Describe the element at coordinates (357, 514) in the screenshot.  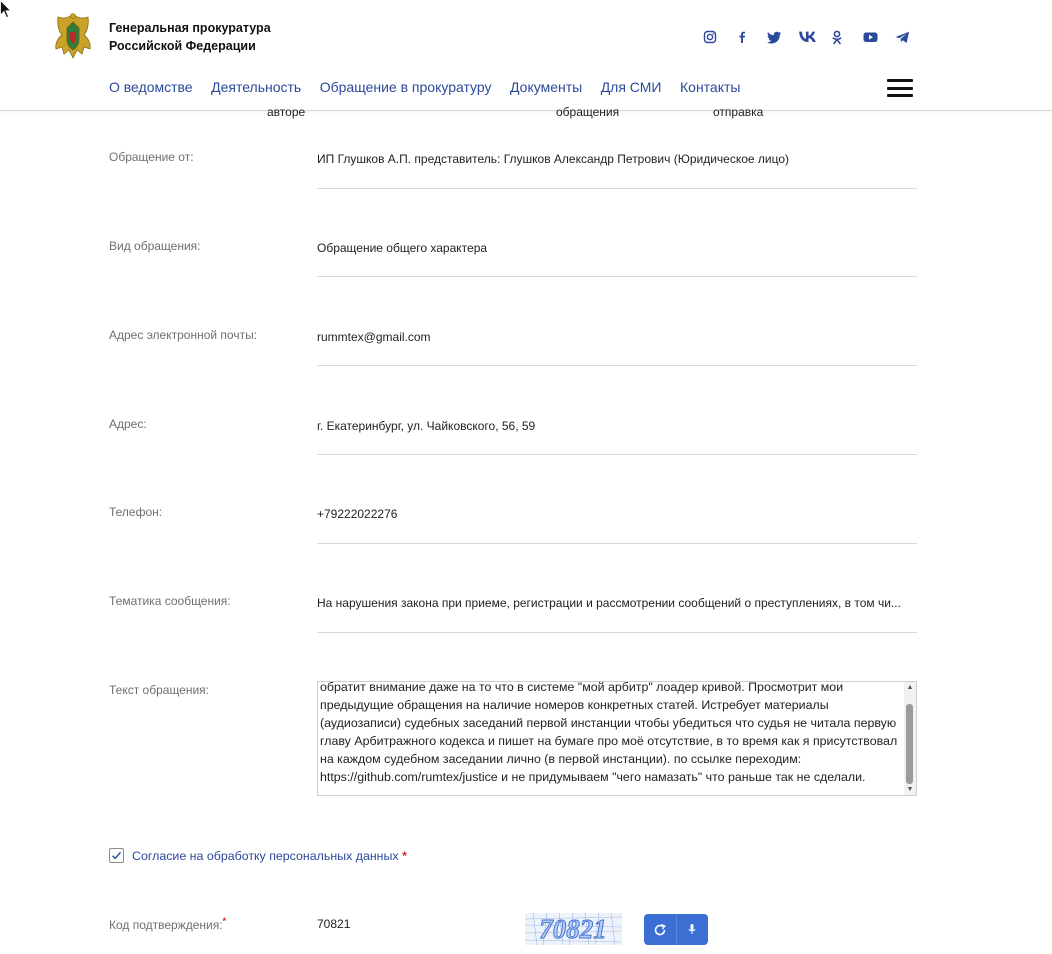
I see `phone-value: +79222022276` at that location.